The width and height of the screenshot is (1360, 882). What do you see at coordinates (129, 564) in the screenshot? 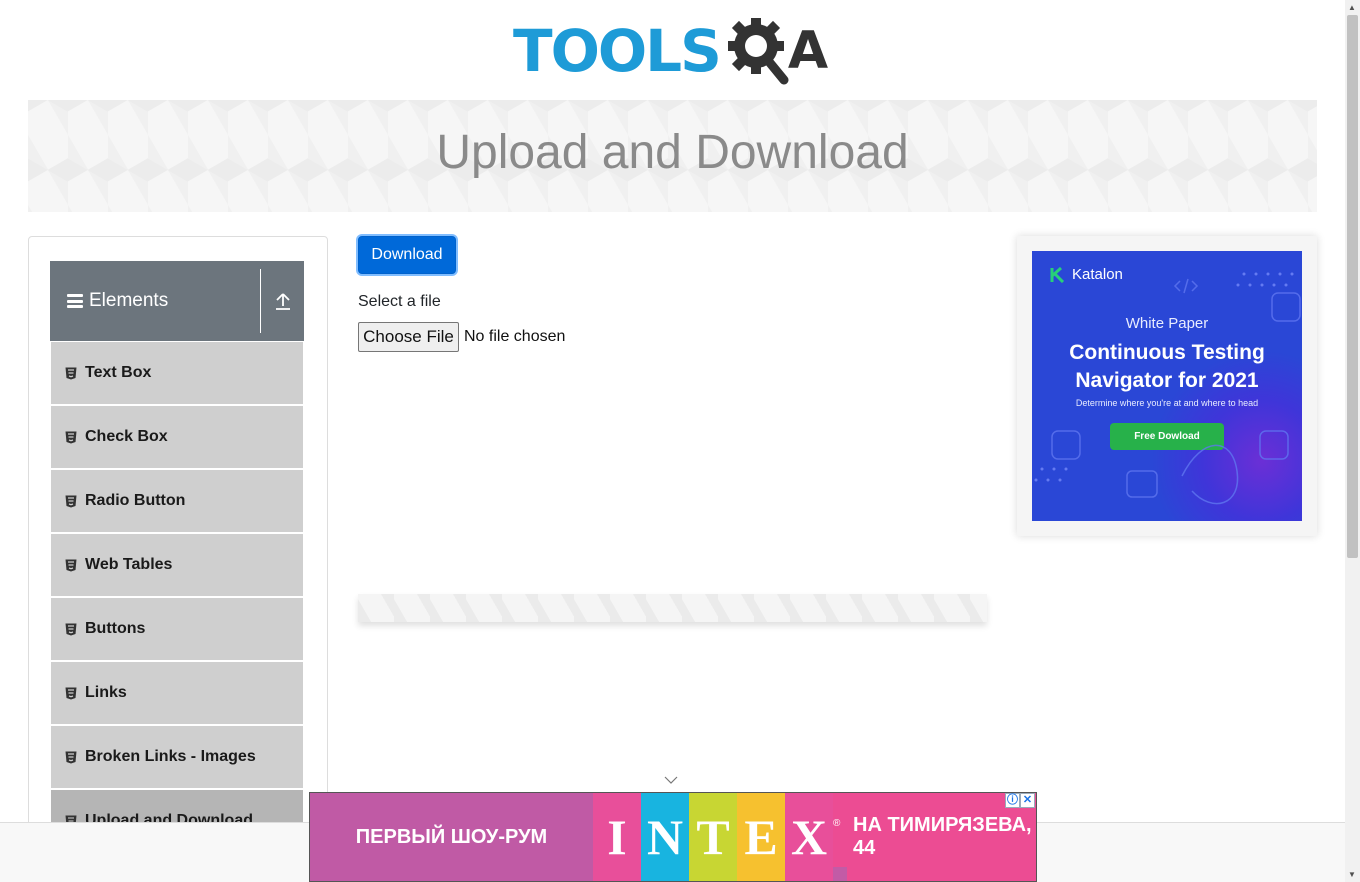
I see `sidebar-item-label: Web Tables` at bounding box center [129, 564].